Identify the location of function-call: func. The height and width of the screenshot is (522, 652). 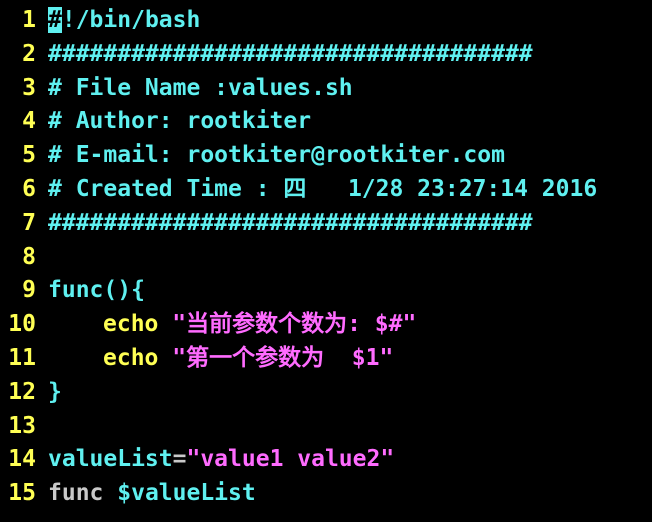
(83, 493).